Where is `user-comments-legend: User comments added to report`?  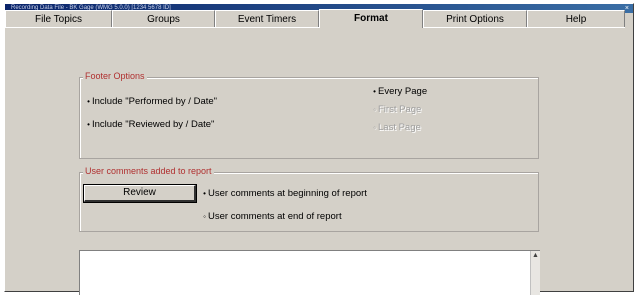 user-comments-legend: User comments added to report is located at coordinates (148, 171).